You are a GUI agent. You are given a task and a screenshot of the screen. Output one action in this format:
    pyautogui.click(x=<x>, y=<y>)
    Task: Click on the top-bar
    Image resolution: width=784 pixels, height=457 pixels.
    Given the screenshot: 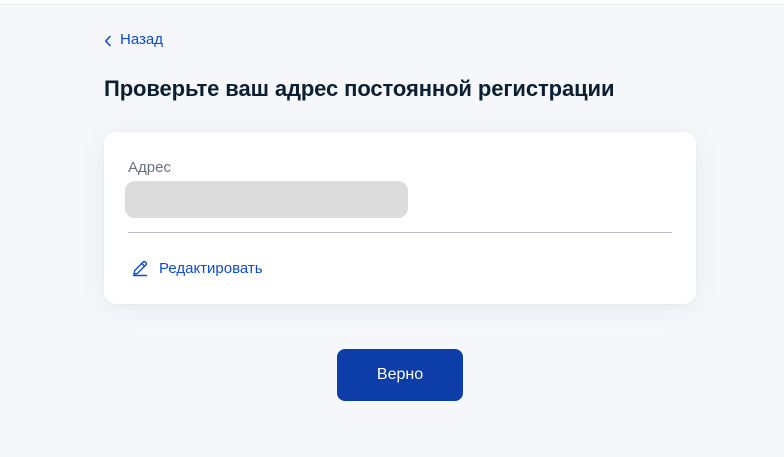 What is the action you would take?
    pyautogui.click(x=392, y=2)
    